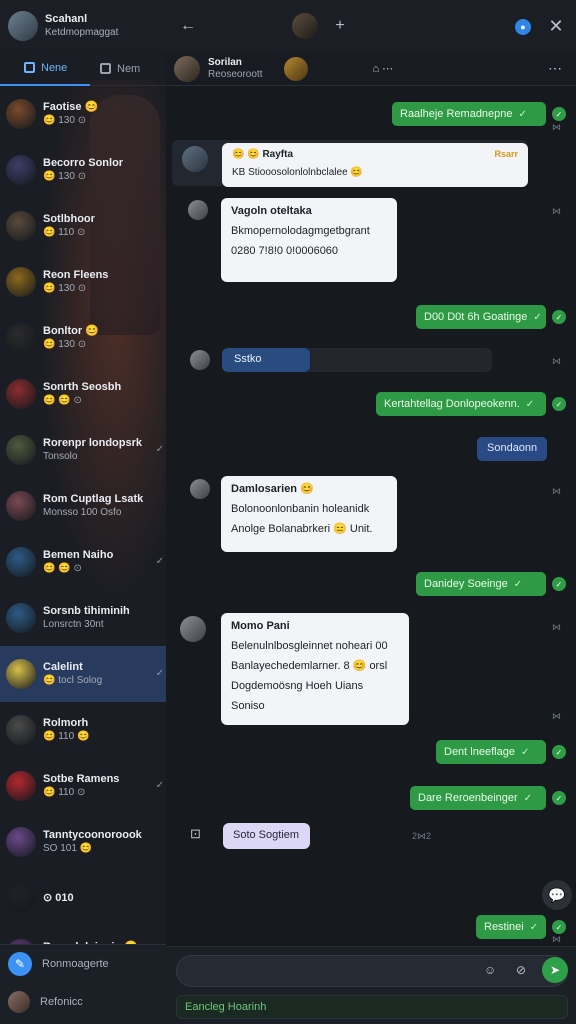 The width and height of the screenshot is (576, 1024). Describe the element at coordinates (511, 927) in the screenshot. I see `outgoing-message: Restinei ✓` at that location.